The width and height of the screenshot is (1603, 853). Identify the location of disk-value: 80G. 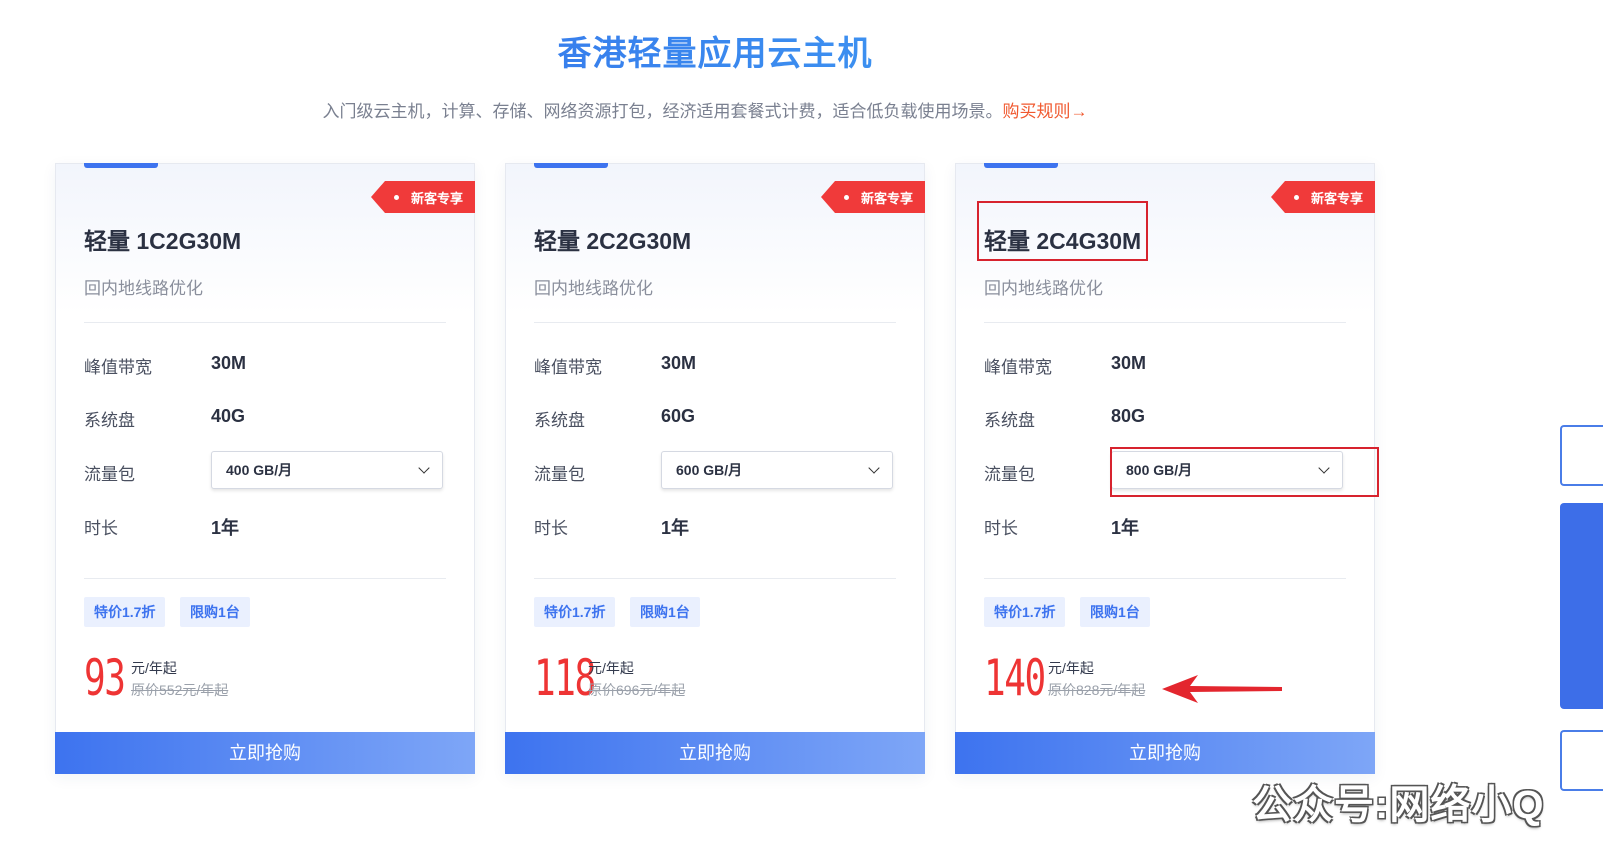
(1128, 416).